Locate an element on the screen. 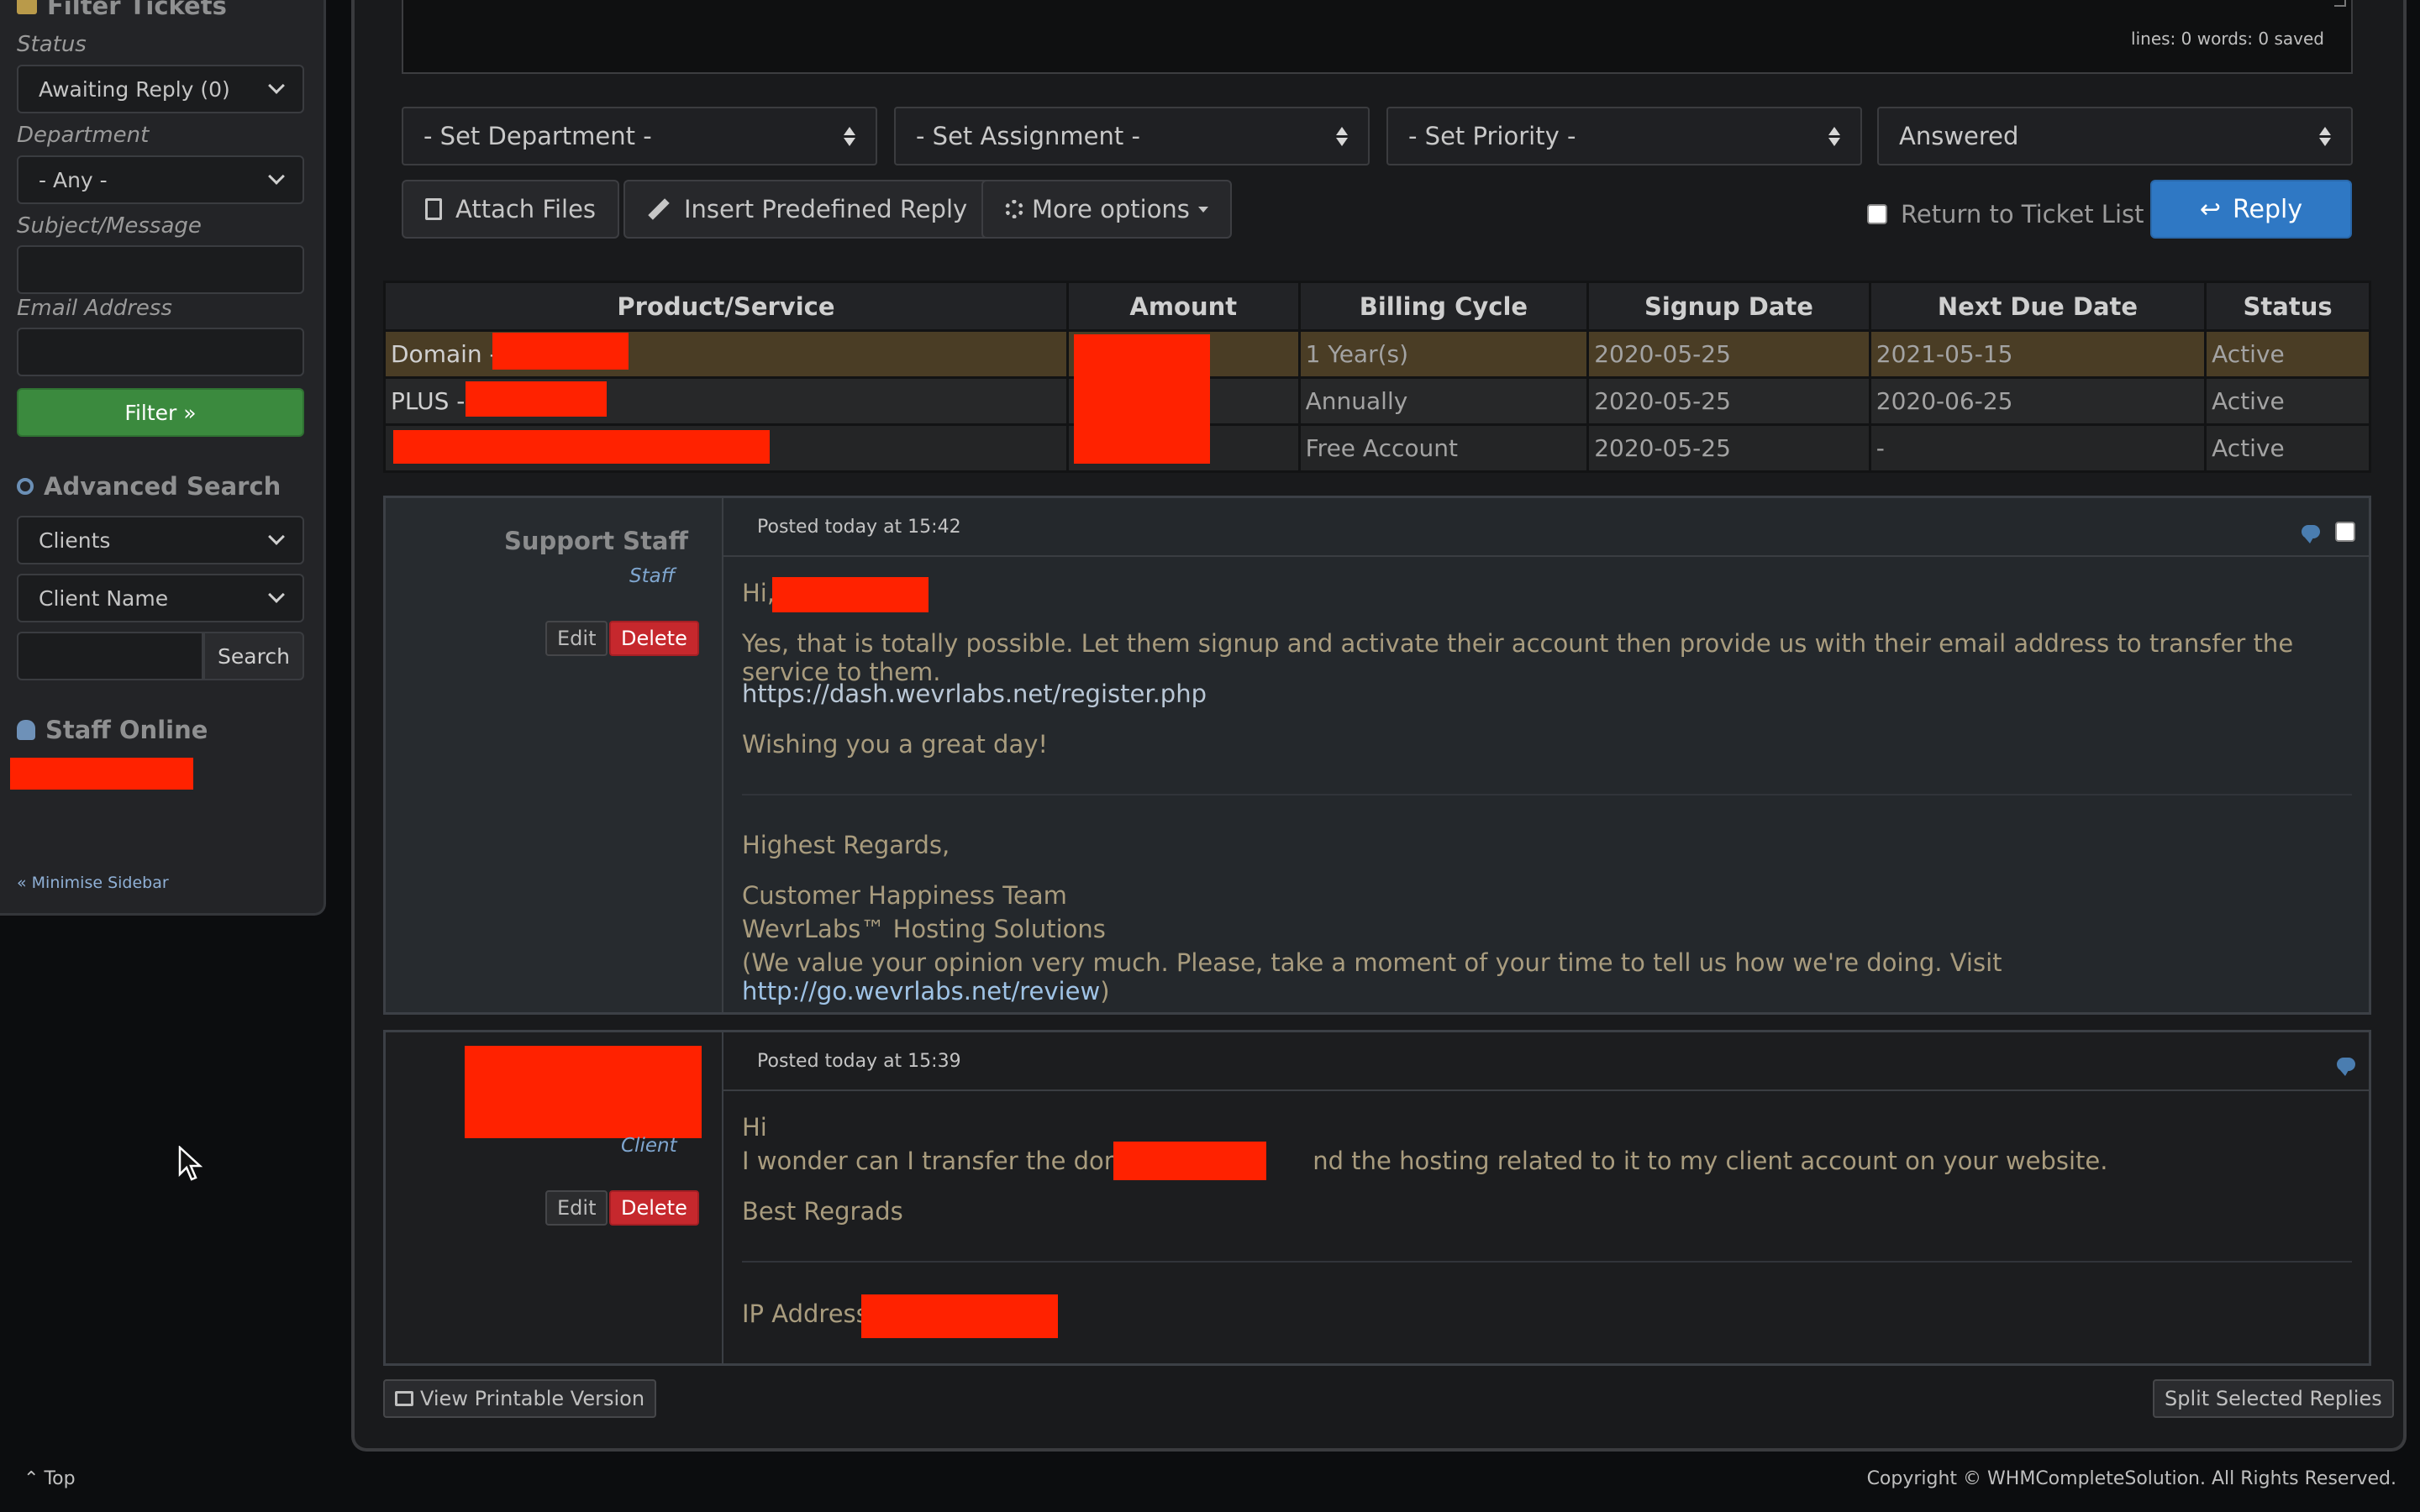 This screenshot has height=1512, width=2420. redacted-plan-name is located at coordinates (537, 399).